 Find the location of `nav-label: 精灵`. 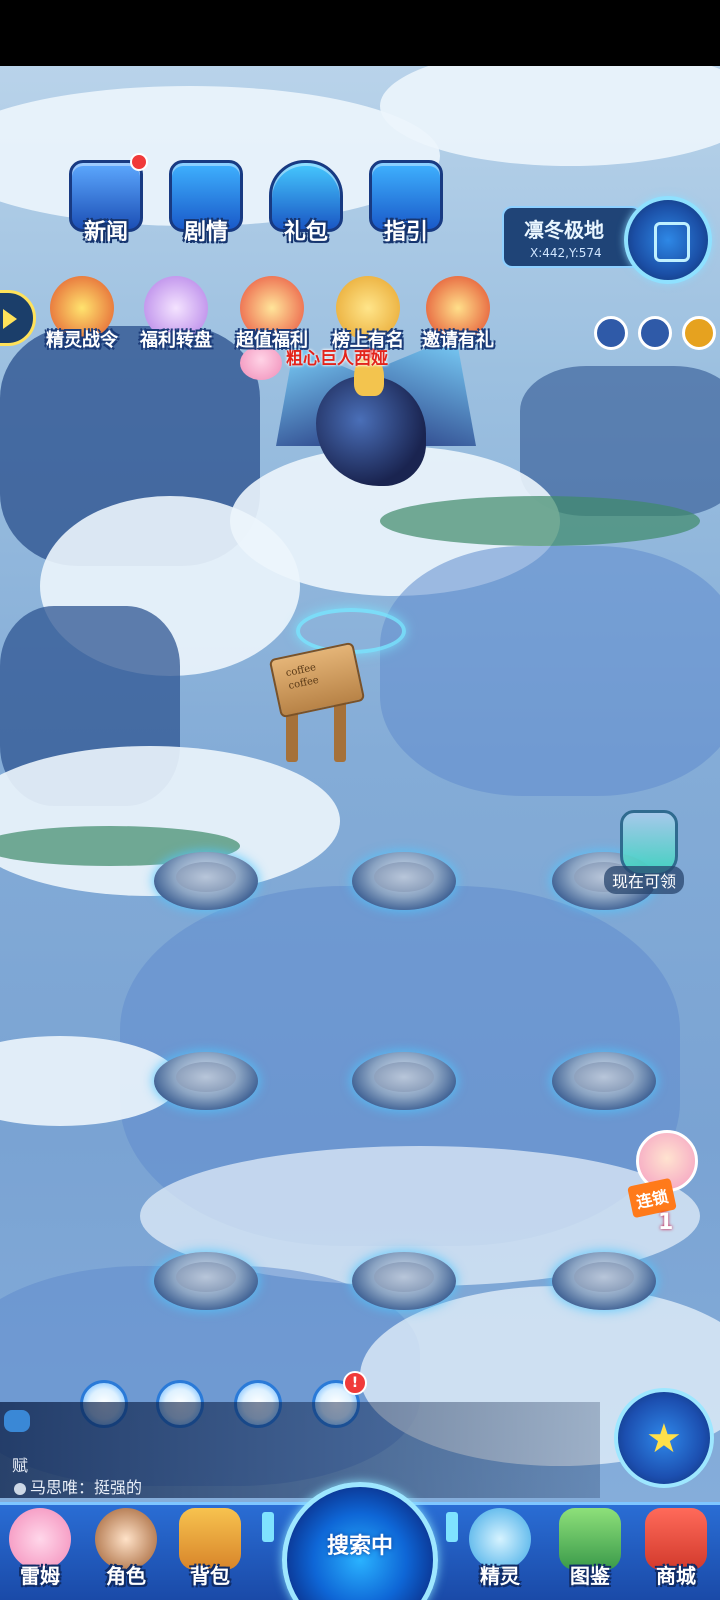

nav-label: 精灵 is located at coordinates (500, 1576).